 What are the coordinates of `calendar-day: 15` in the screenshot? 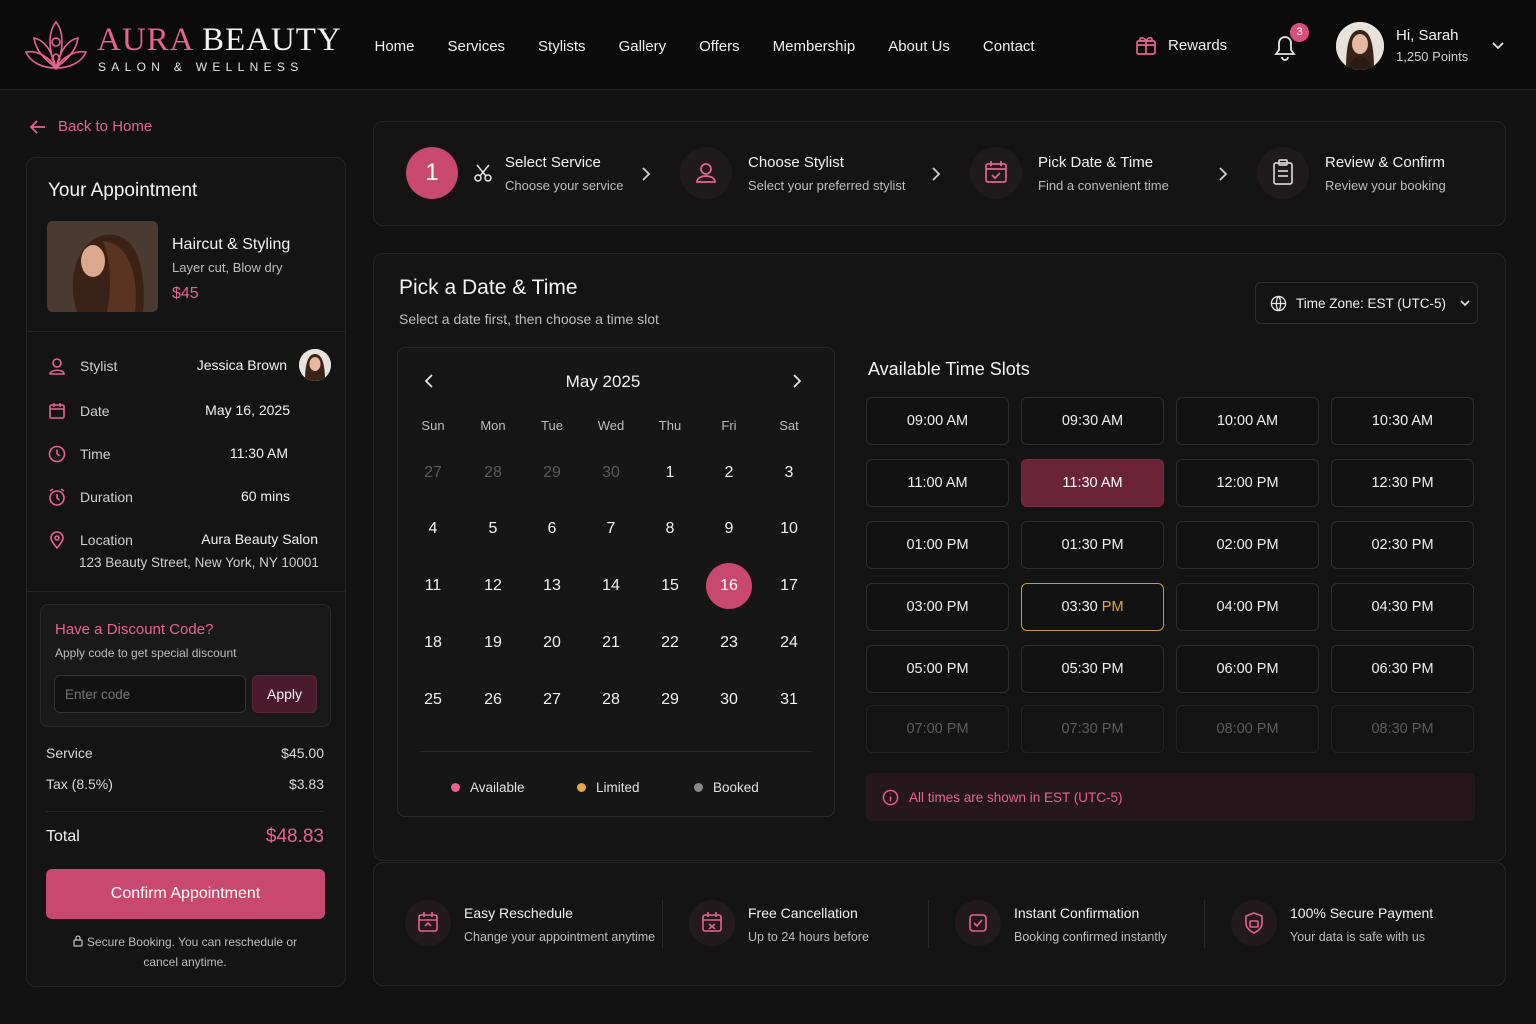 It's located at (670, 586).